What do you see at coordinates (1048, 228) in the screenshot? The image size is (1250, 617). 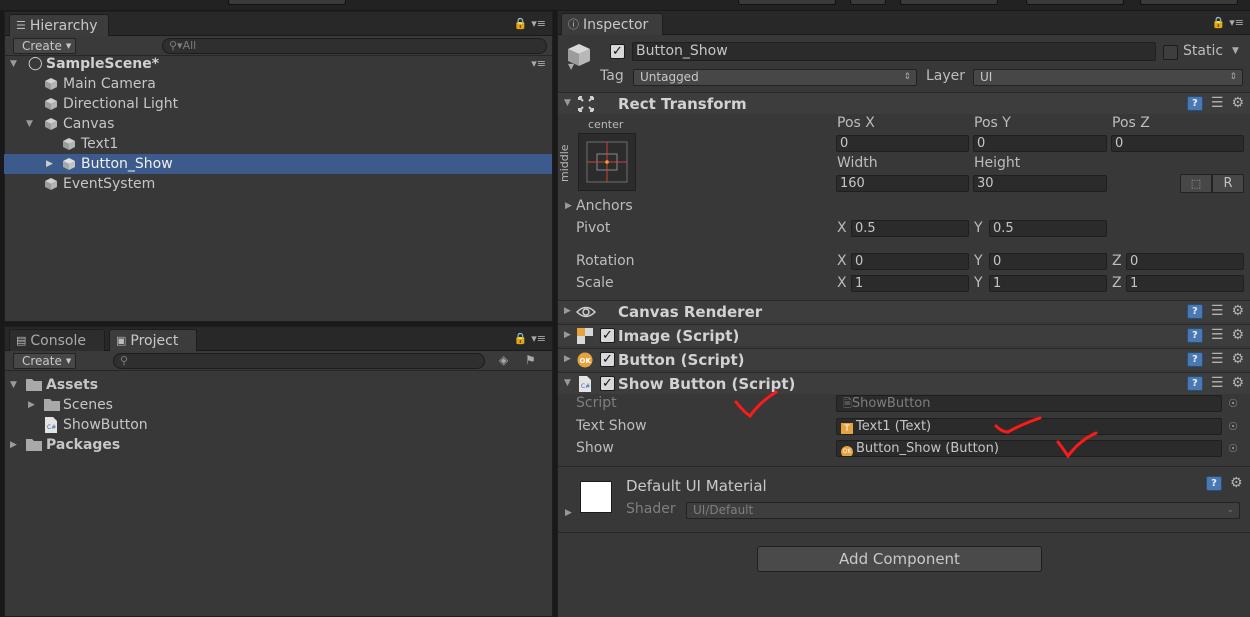 I see `pivot-y-field: 0.5` at bounding box center [1048, 228].